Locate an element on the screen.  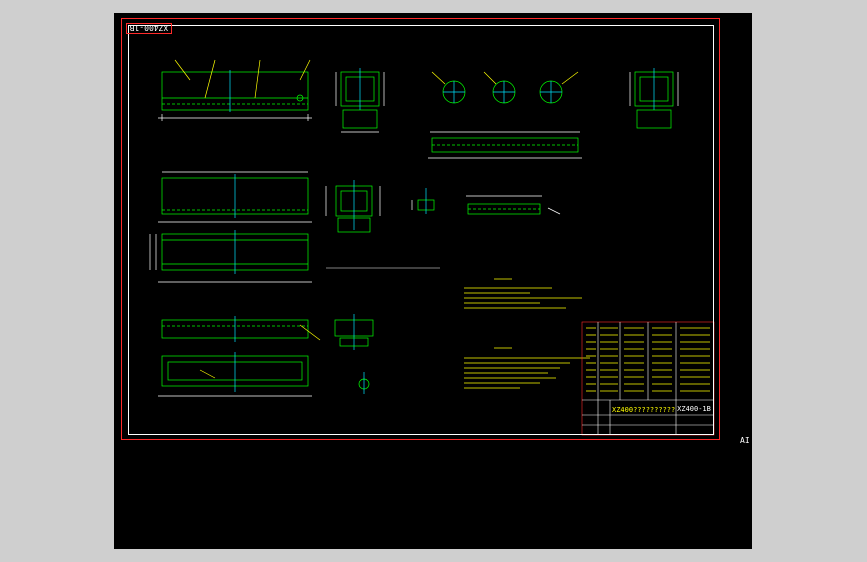
drawing-code-tag: XZ400-1B is located at coordinates (149, 28).